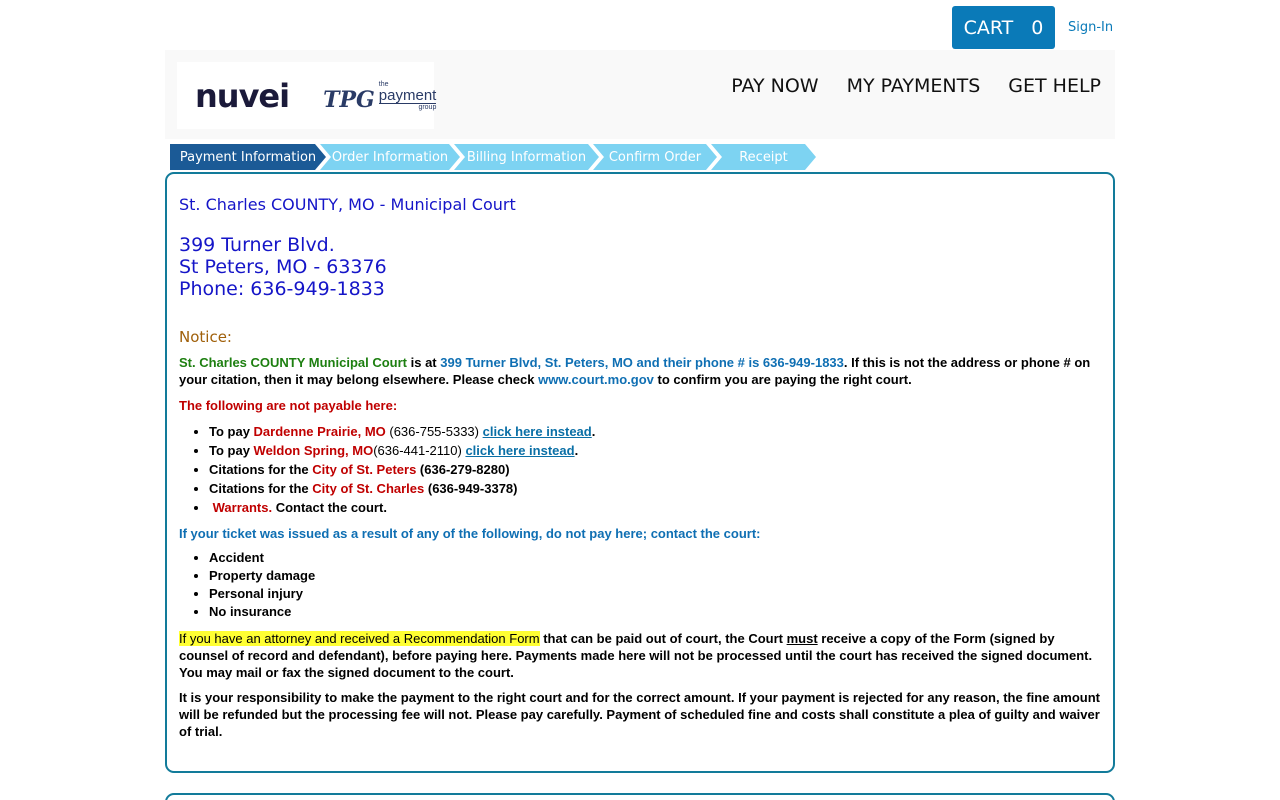 The width and height of the screenshot is (1280, 800). What do you see at coordinates (655, 576) in the screenshot?
I see `list-item: Property damage` at bounding box center [655, 576].